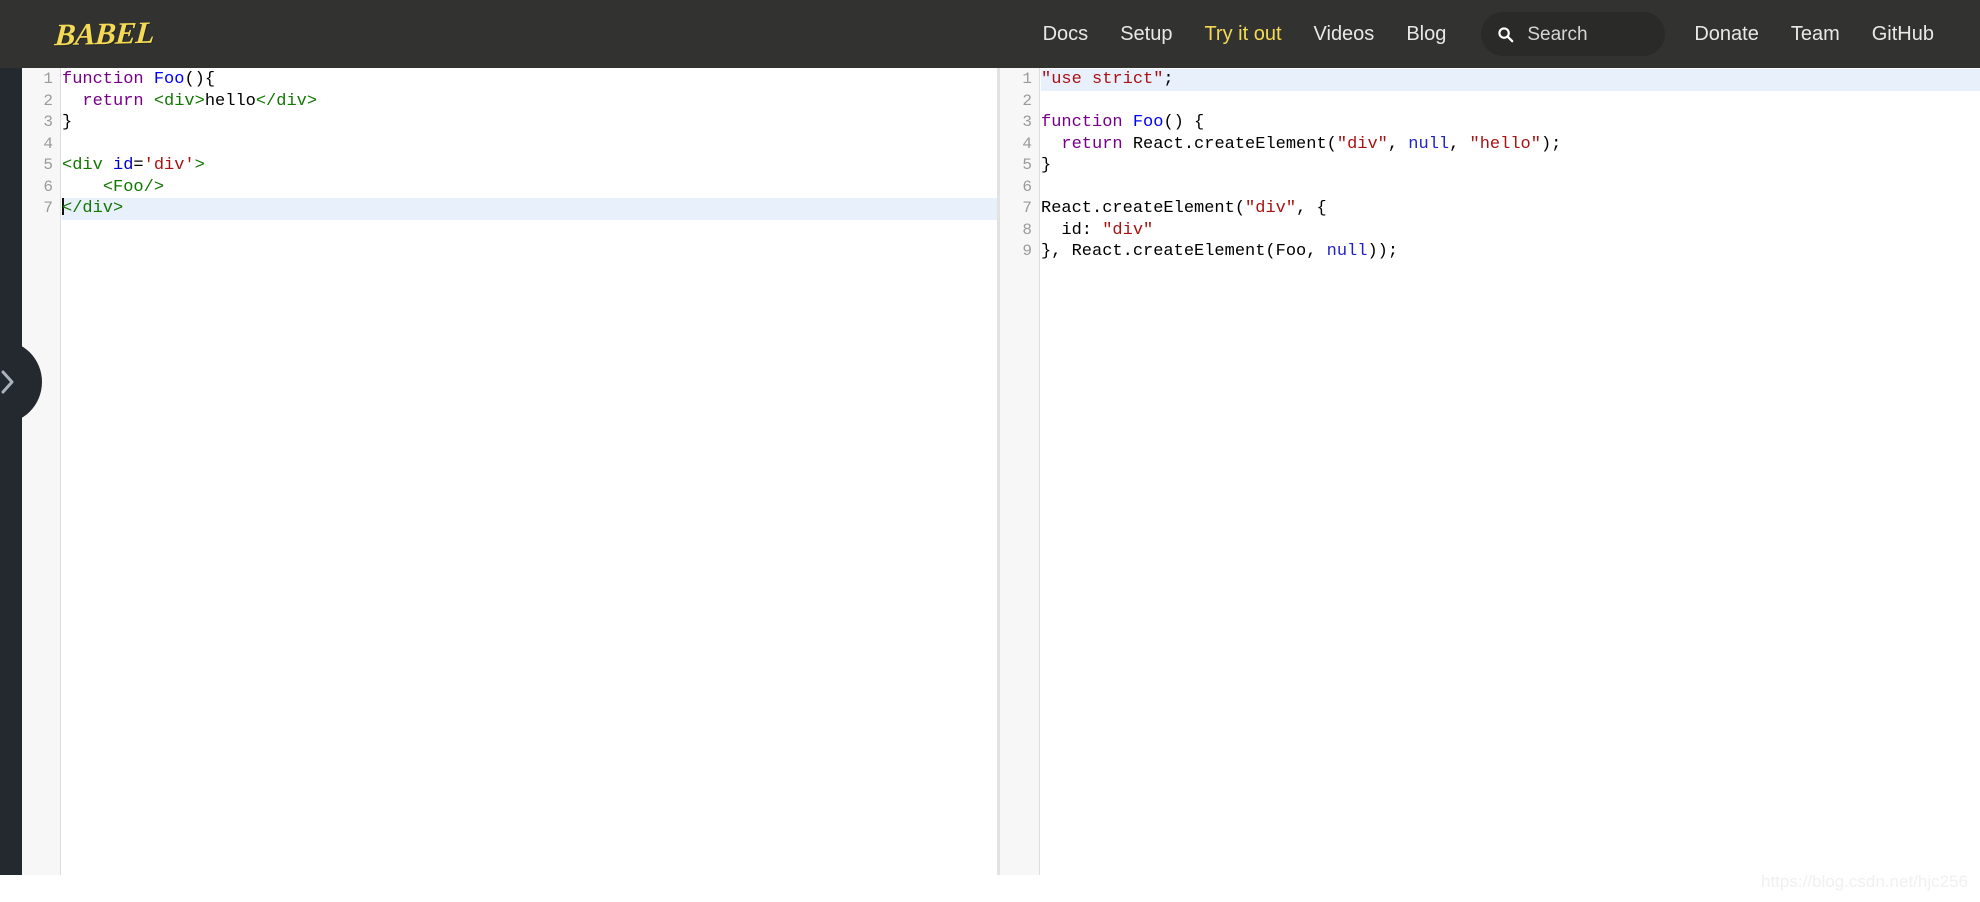 This screenshot has width=1980, height=902. I want to click on code-token: () {, so click(1184, 122).